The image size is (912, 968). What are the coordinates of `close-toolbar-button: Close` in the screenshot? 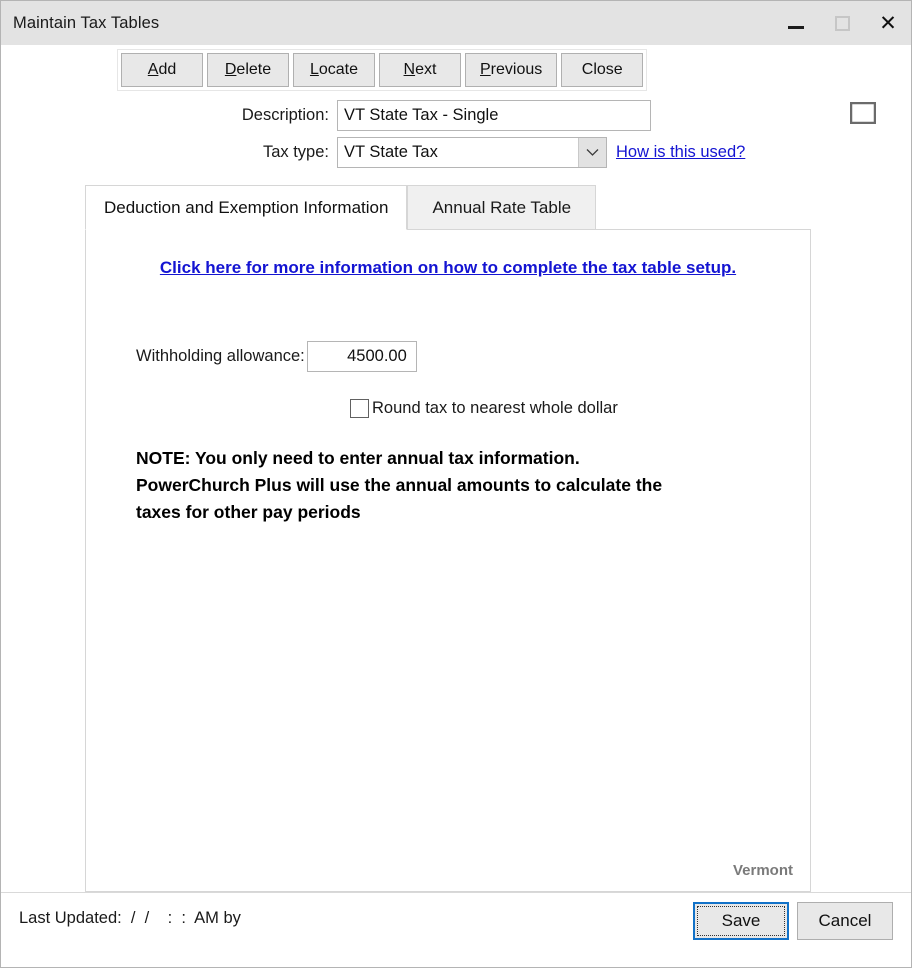 It's located at (602, 70).